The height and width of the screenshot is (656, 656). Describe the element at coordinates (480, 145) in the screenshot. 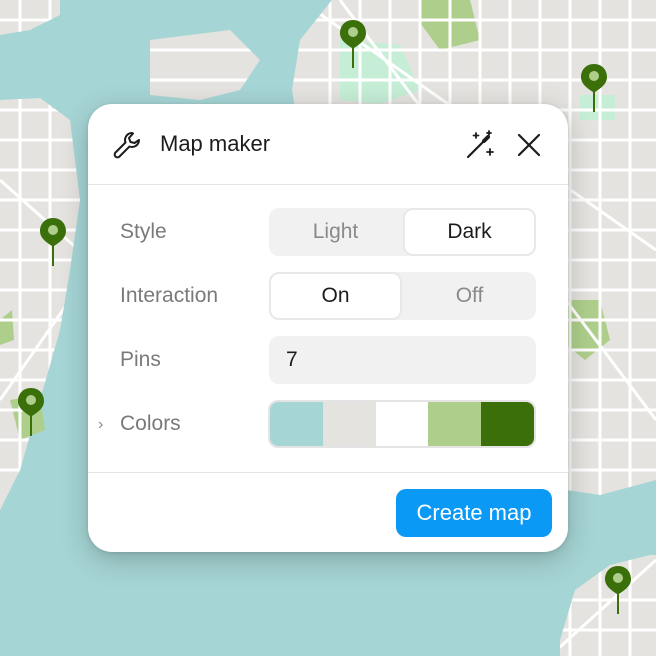

I see `magic-wand-icon` at that location.